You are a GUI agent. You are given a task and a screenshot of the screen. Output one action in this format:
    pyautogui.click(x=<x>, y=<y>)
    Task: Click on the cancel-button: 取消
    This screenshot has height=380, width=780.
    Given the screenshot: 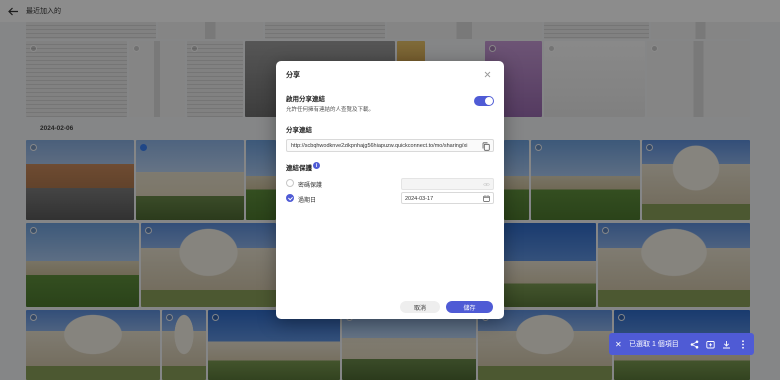 What is the action you would take?
    pyautogui.click(x=420, y=307)
    